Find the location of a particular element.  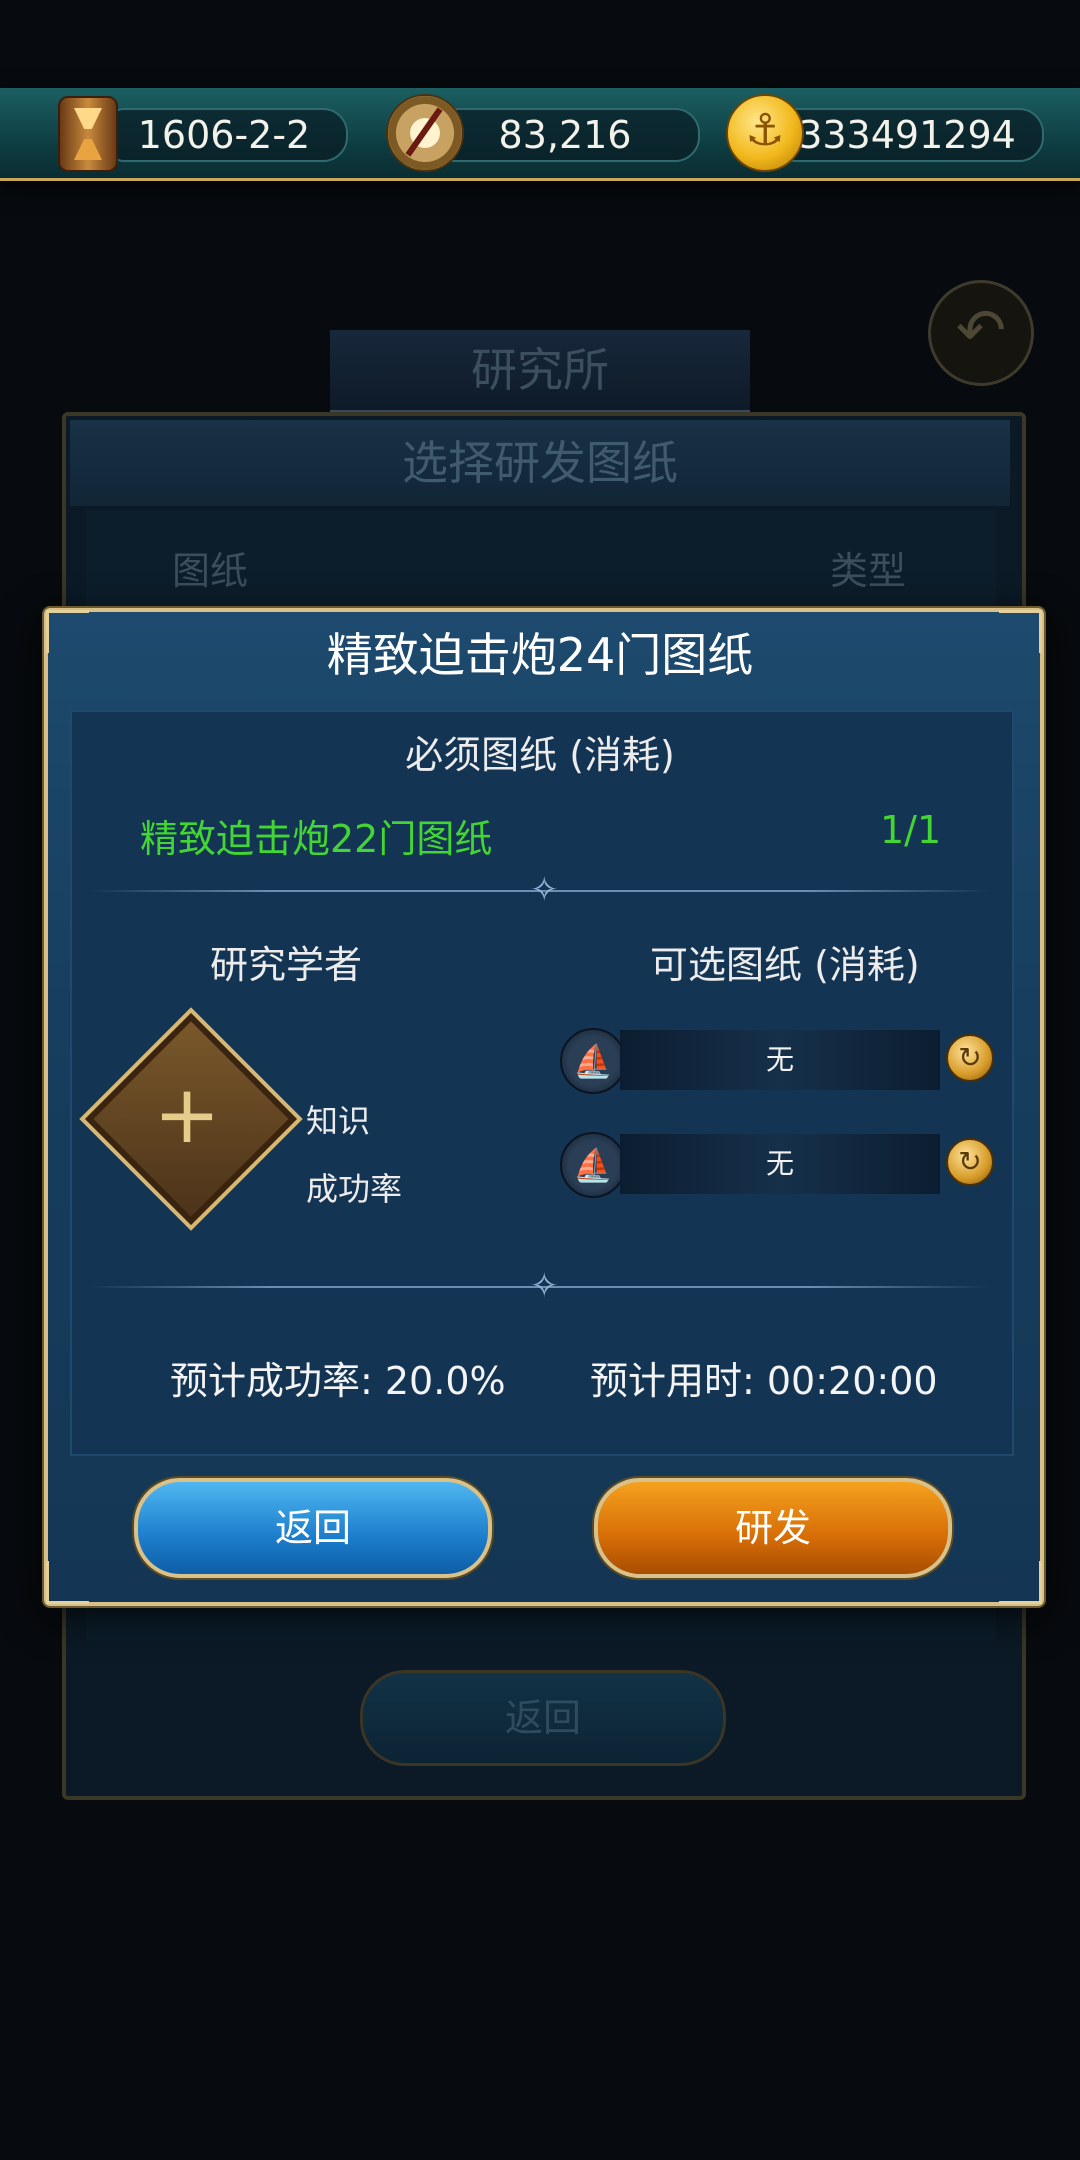

required-blueprint-heading: 必须图纸 (消耗) is located at coordinates (540, 755).